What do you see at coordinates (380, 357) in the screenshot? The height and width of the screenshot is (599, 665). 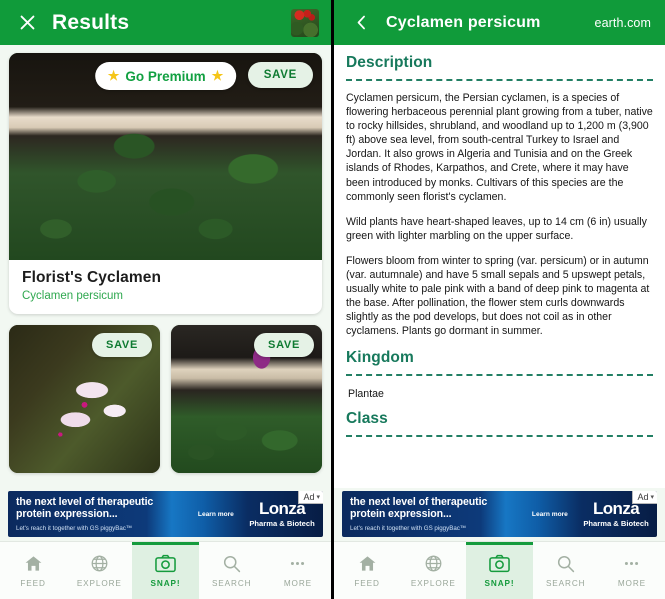 I see `section-heading: Kingdom` at bounding box center [380, 357].